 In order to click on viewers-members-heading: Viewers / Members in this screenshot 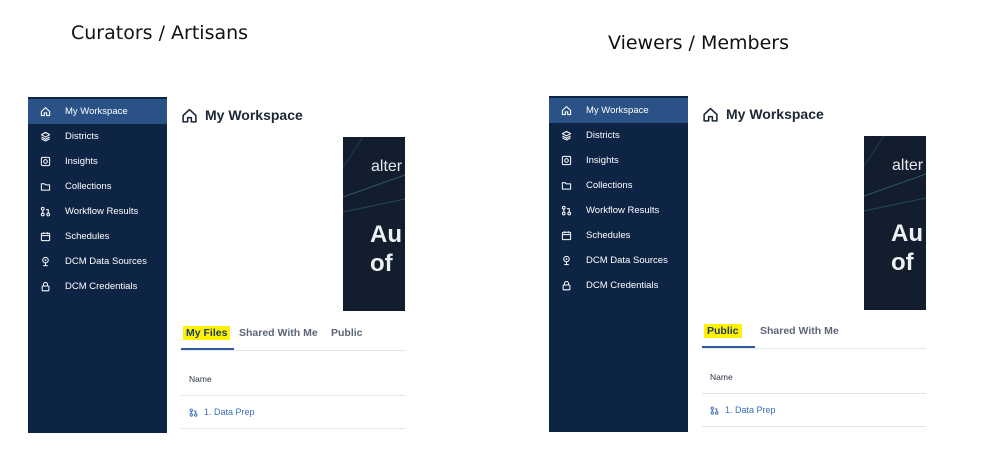, I will do `click(699, 43)`.